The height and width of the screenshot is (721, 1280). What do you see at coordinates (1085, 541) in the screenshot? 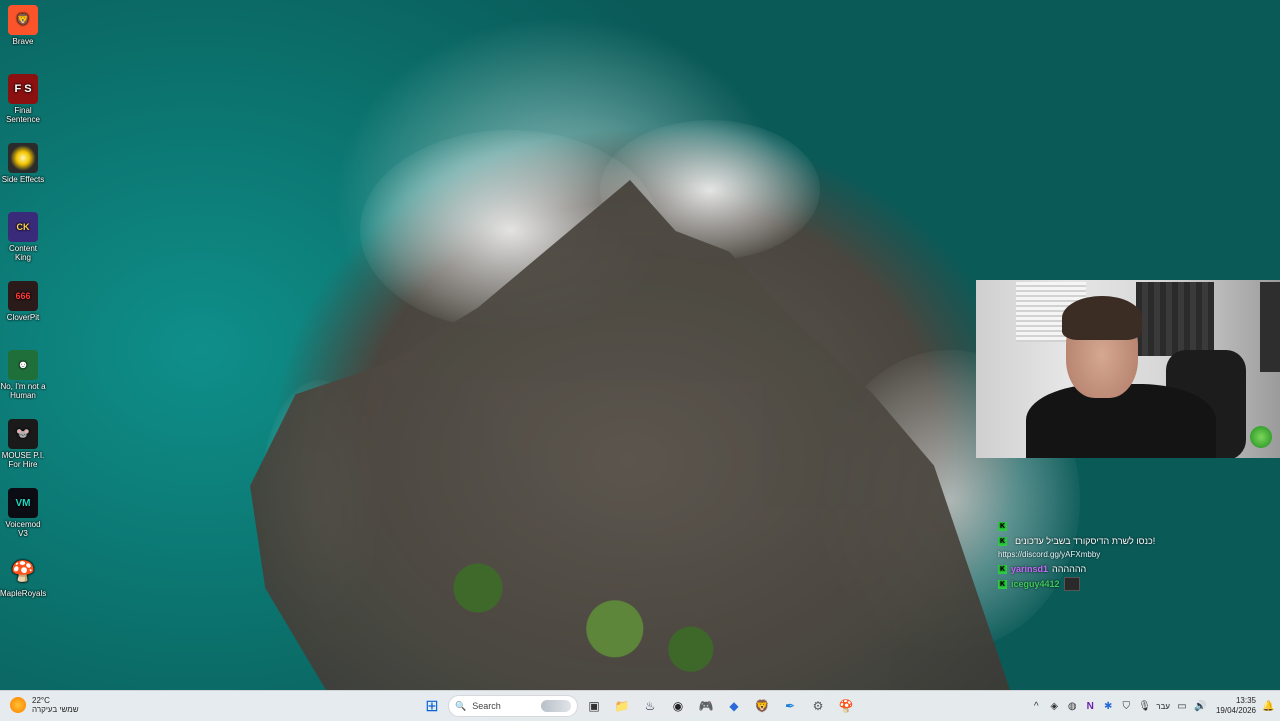
I see `chat-text: כנסו לשרת הדיסקורד בשביל עדכונים!` at bounding box center [1085, 541].